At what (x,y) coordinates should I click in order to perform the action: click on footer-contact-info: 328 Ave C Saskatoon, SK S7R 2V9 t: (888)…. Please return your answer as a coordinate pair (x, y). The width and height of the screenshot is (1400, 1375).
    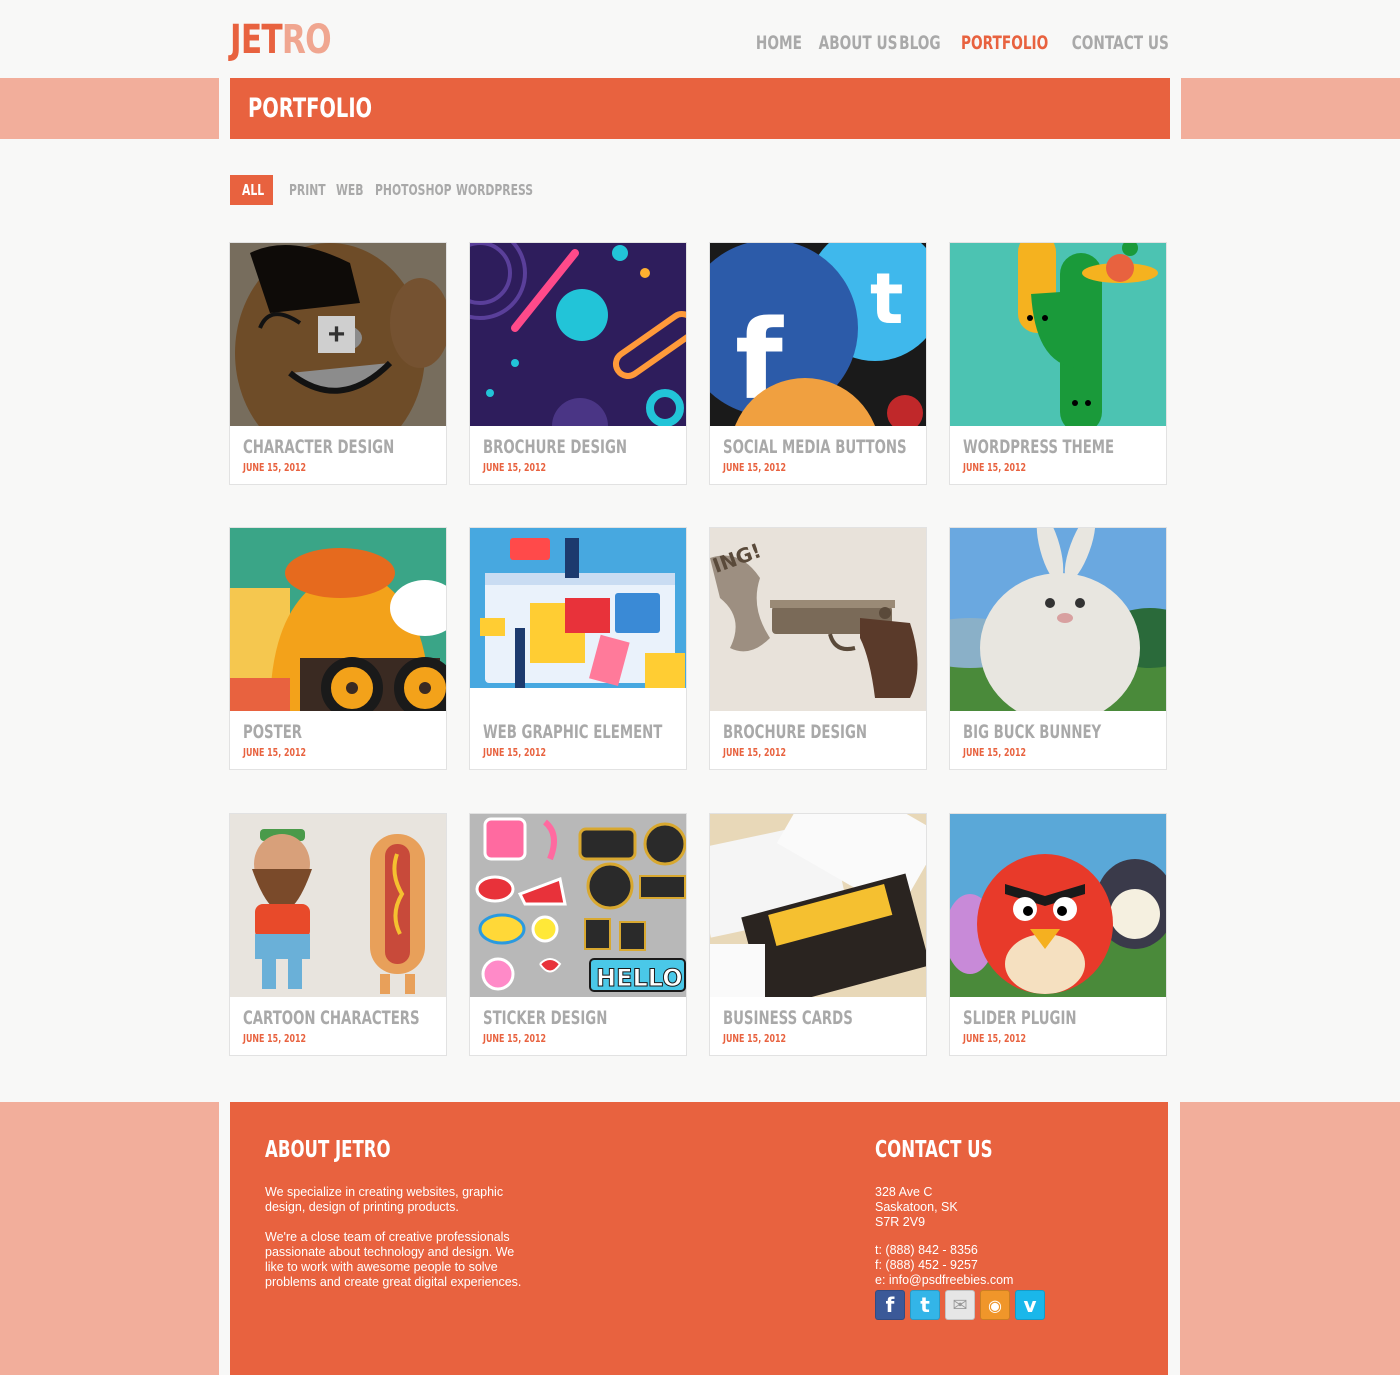
    Looking at the image, I should click on (995, 1236).